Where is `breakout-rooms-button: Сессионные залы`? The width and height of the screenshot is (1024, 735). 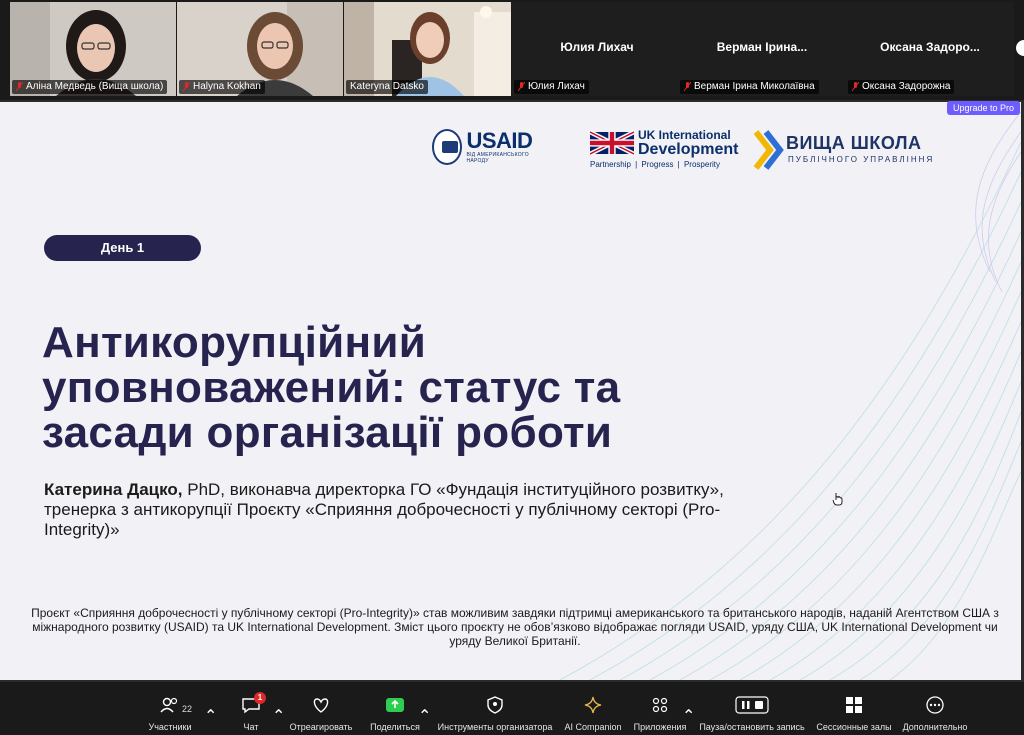 breakout-rooms-button: Сессионные залы is located at coordinates (854, 708).